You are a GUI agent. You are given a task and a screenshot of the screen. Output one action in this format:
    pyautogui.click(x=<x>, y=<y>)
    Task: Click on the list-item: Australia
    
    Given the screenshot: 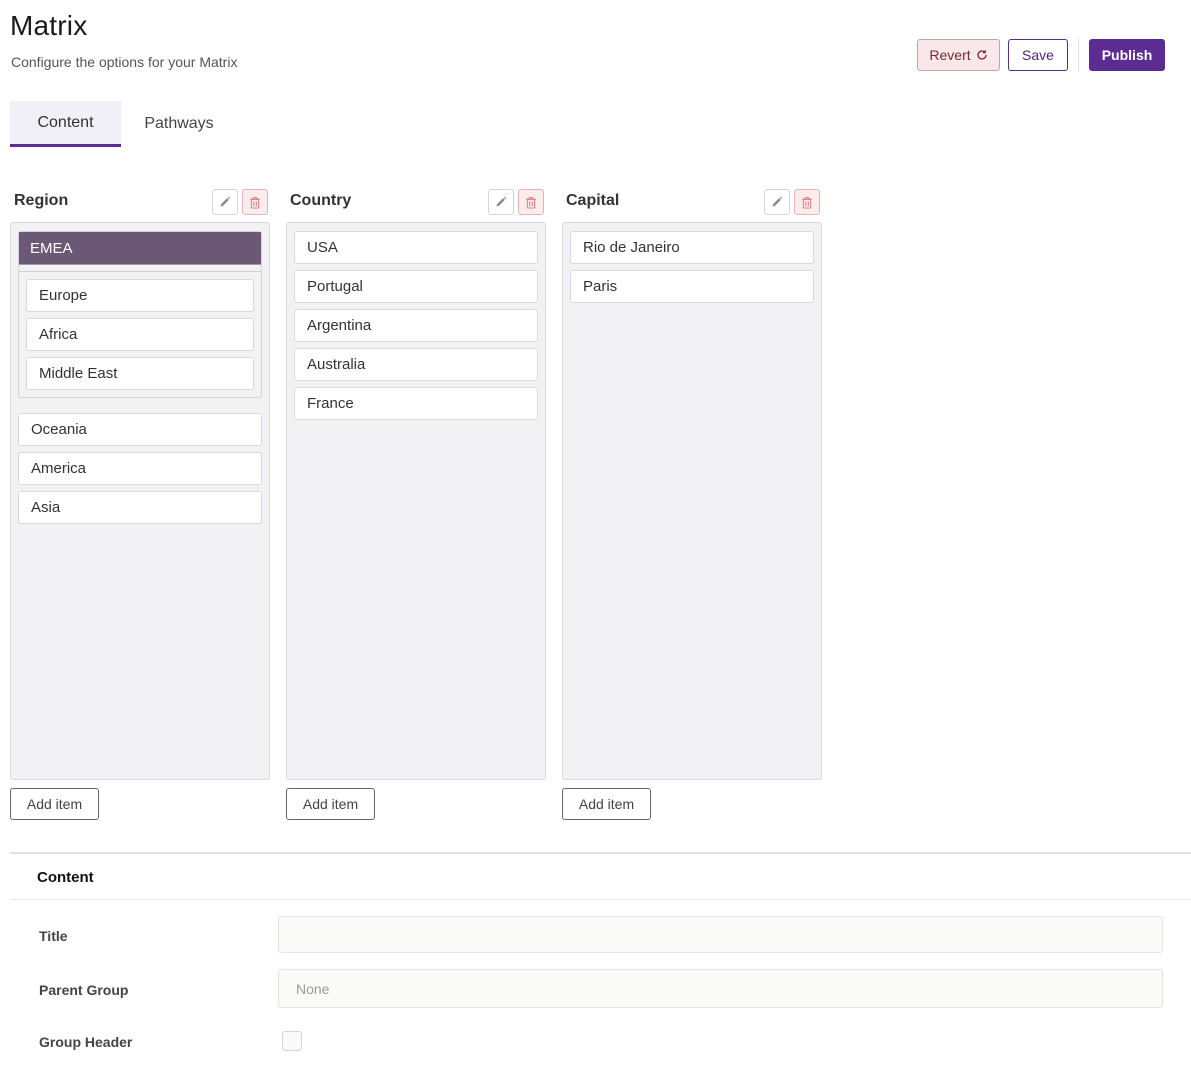 What is the action you would take?
    pyautogui.click(x=416, y=364)
    